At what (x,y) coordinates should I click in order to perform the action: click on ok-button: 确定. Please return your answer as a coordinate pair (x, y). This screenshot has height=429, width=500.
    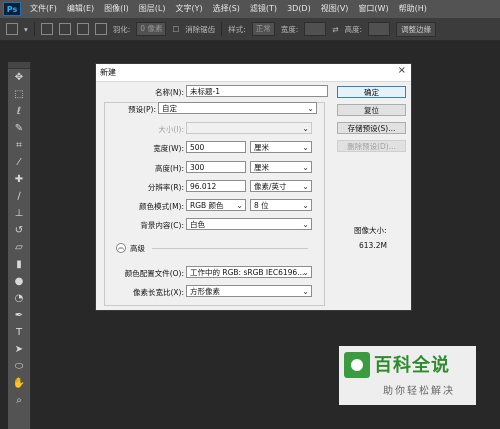
    Looking at the image, I should click on (371, 92).